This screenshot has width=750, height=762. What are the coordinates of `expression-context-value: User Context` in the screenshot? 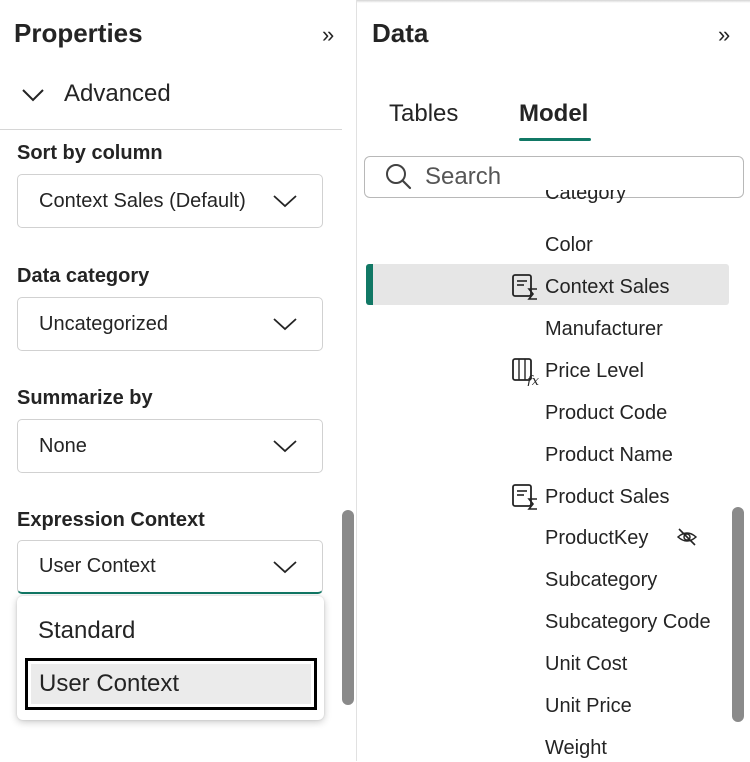 It's located at (97, 566).